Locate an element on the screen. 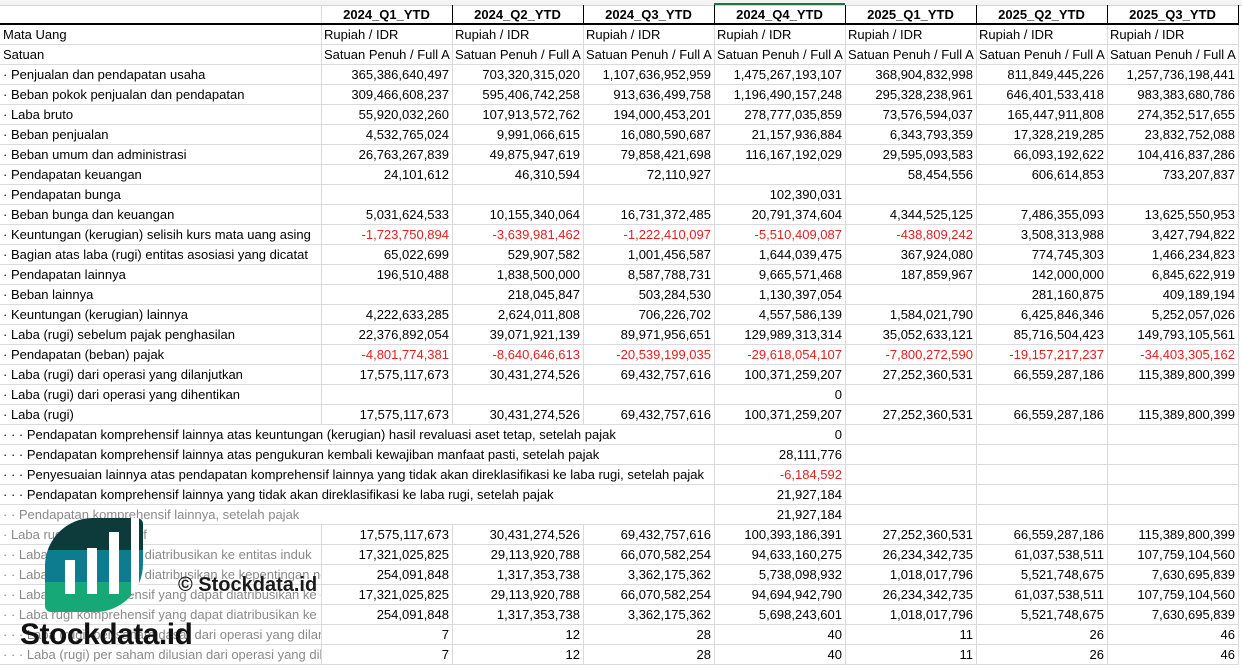 This screenshot has width=1242, height=668. value-cell: 107,759,104,560 is located at coordinates (1173, 555).